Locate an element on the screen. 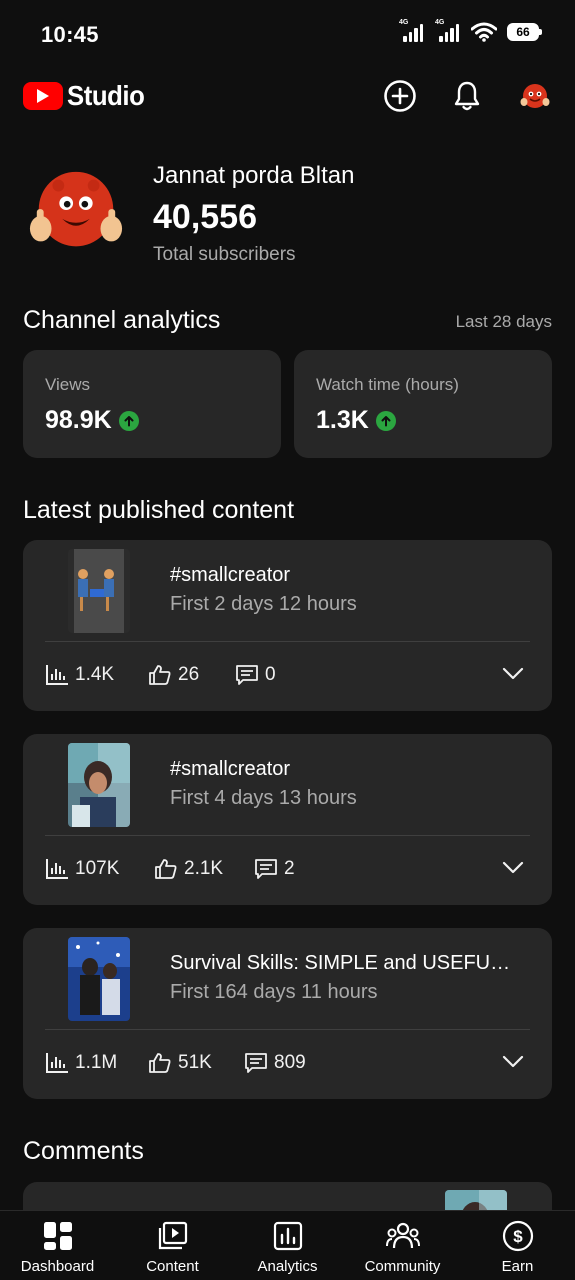  app-header: Studio is located at coordinates (287, 96).